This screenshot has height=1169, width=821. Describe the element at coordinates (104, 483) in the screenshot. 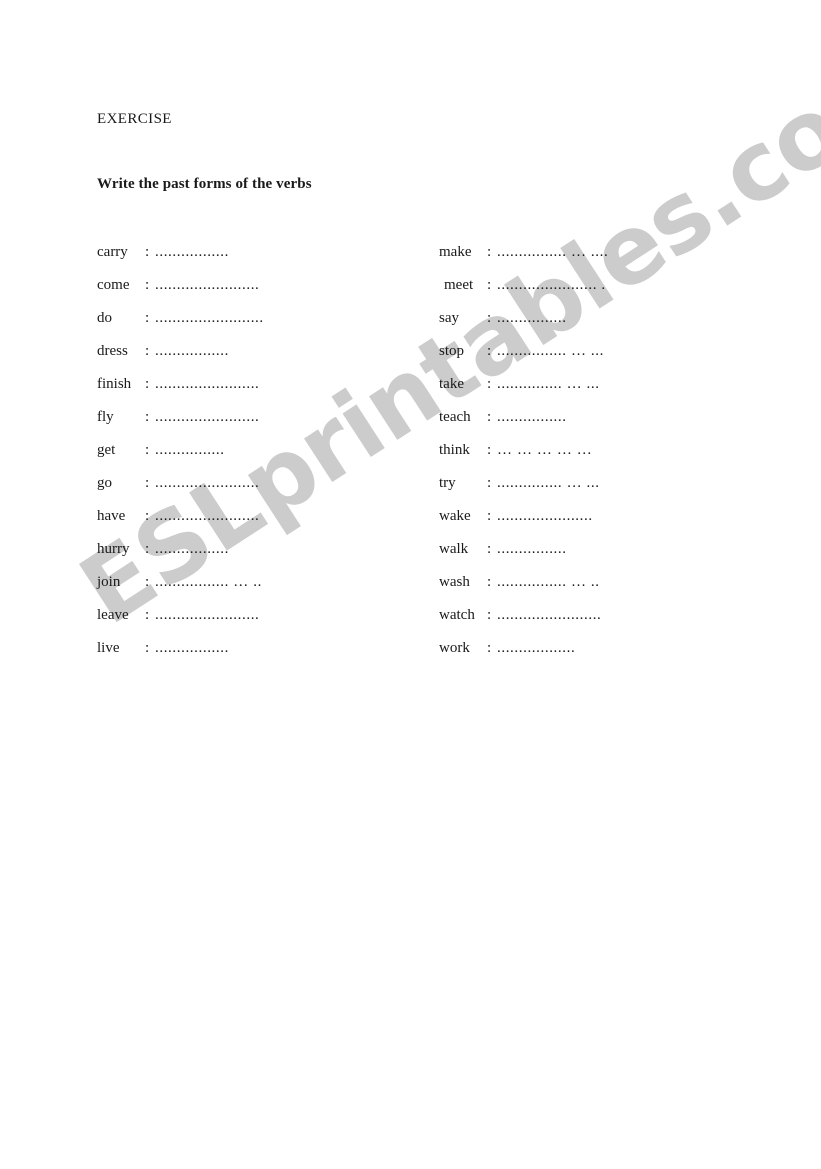

I see `verb-label: go` at that location.